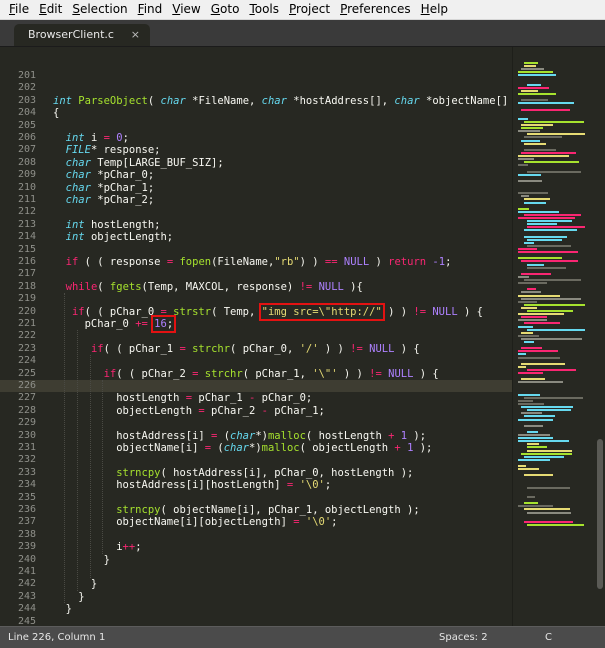 The image size is (605, 648). I want to click on line-number: 220, so click(26, 311).